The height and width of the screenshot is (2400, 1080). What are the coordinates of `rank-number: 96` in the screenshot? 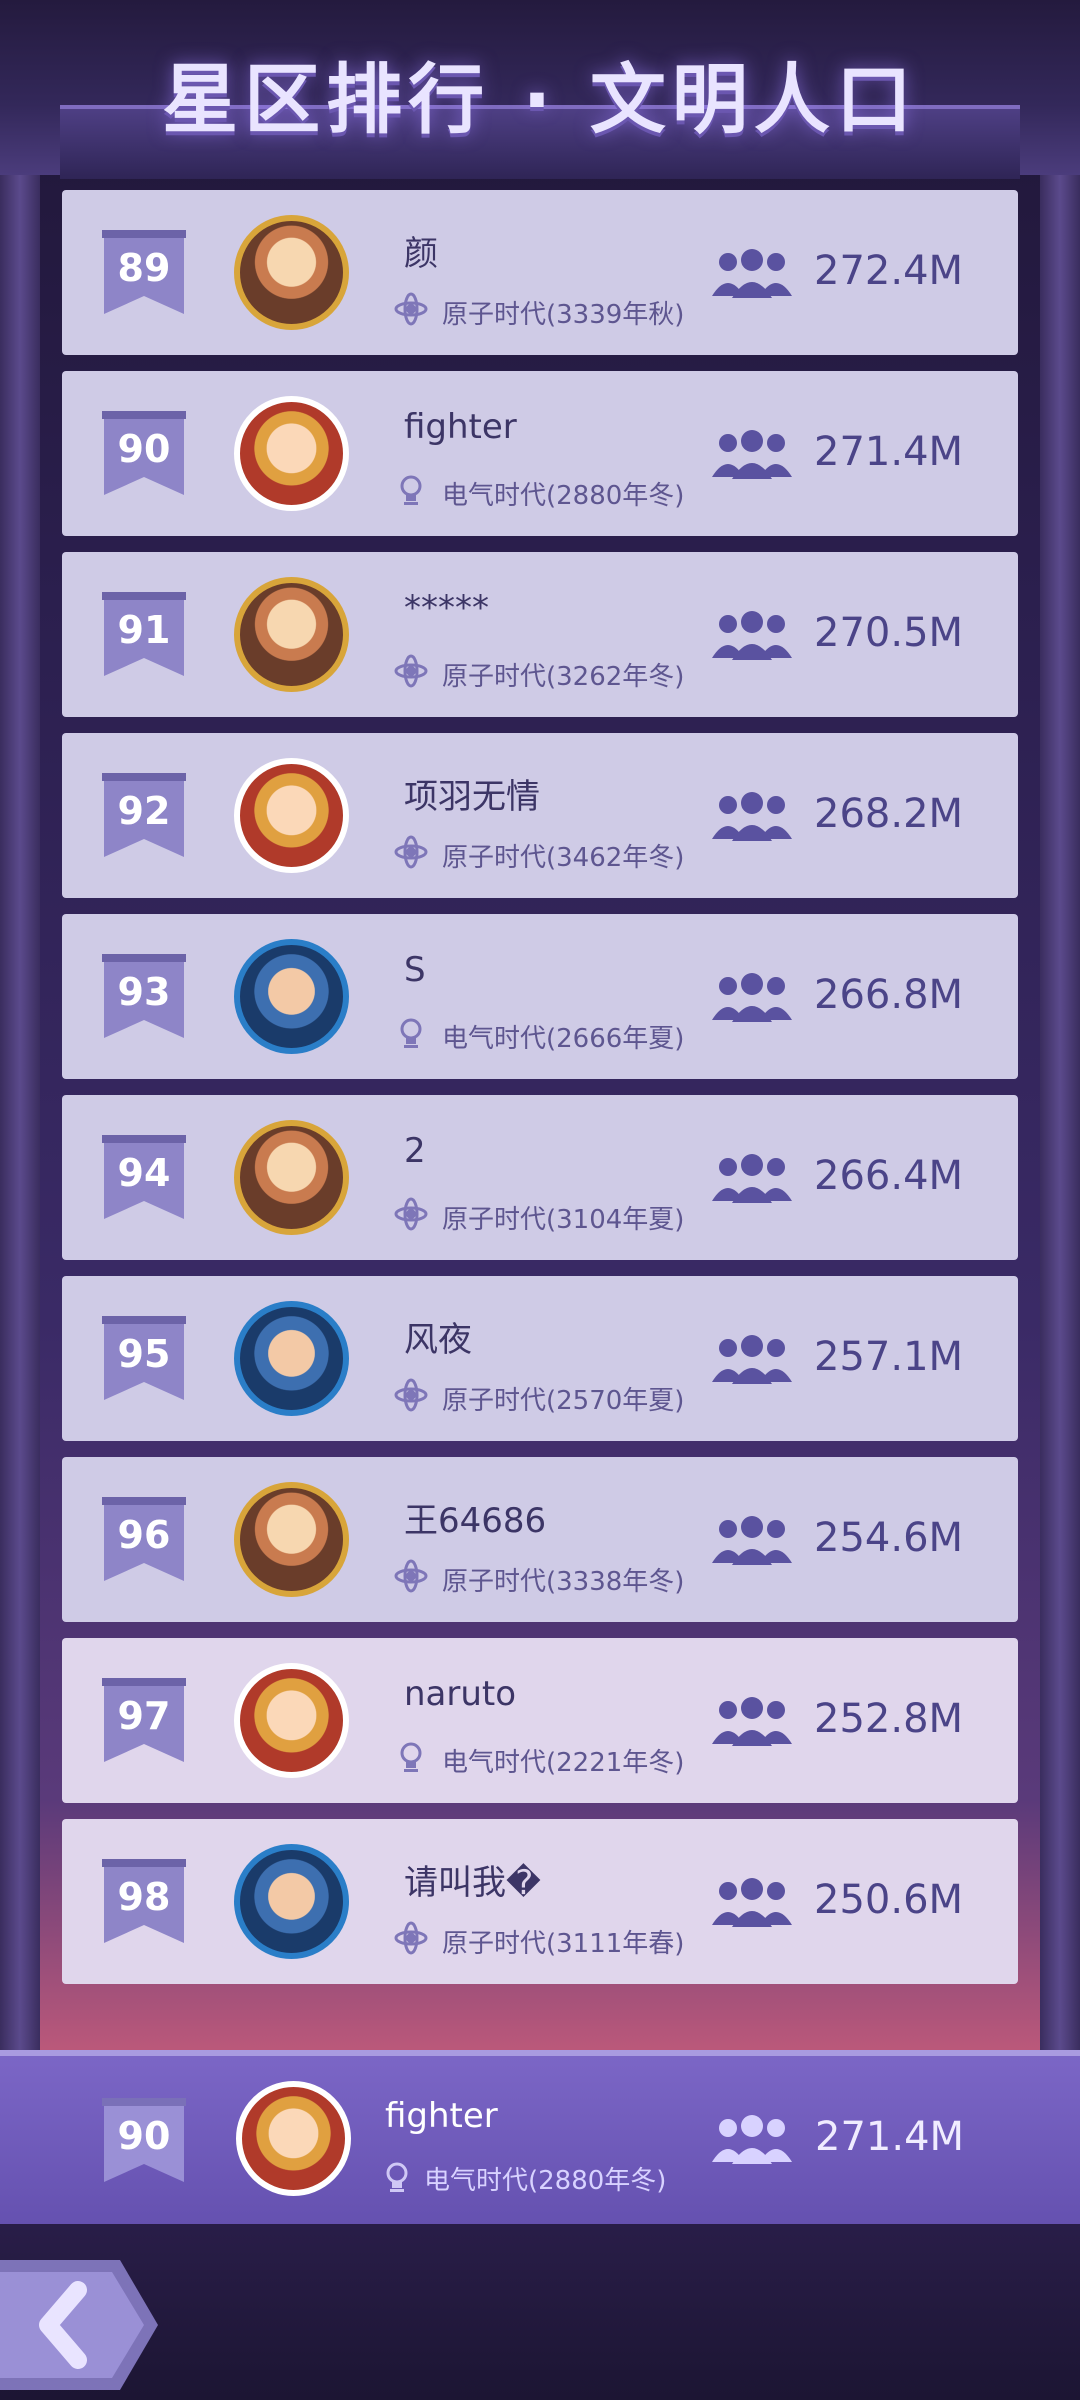 It's located at (144, 1535).